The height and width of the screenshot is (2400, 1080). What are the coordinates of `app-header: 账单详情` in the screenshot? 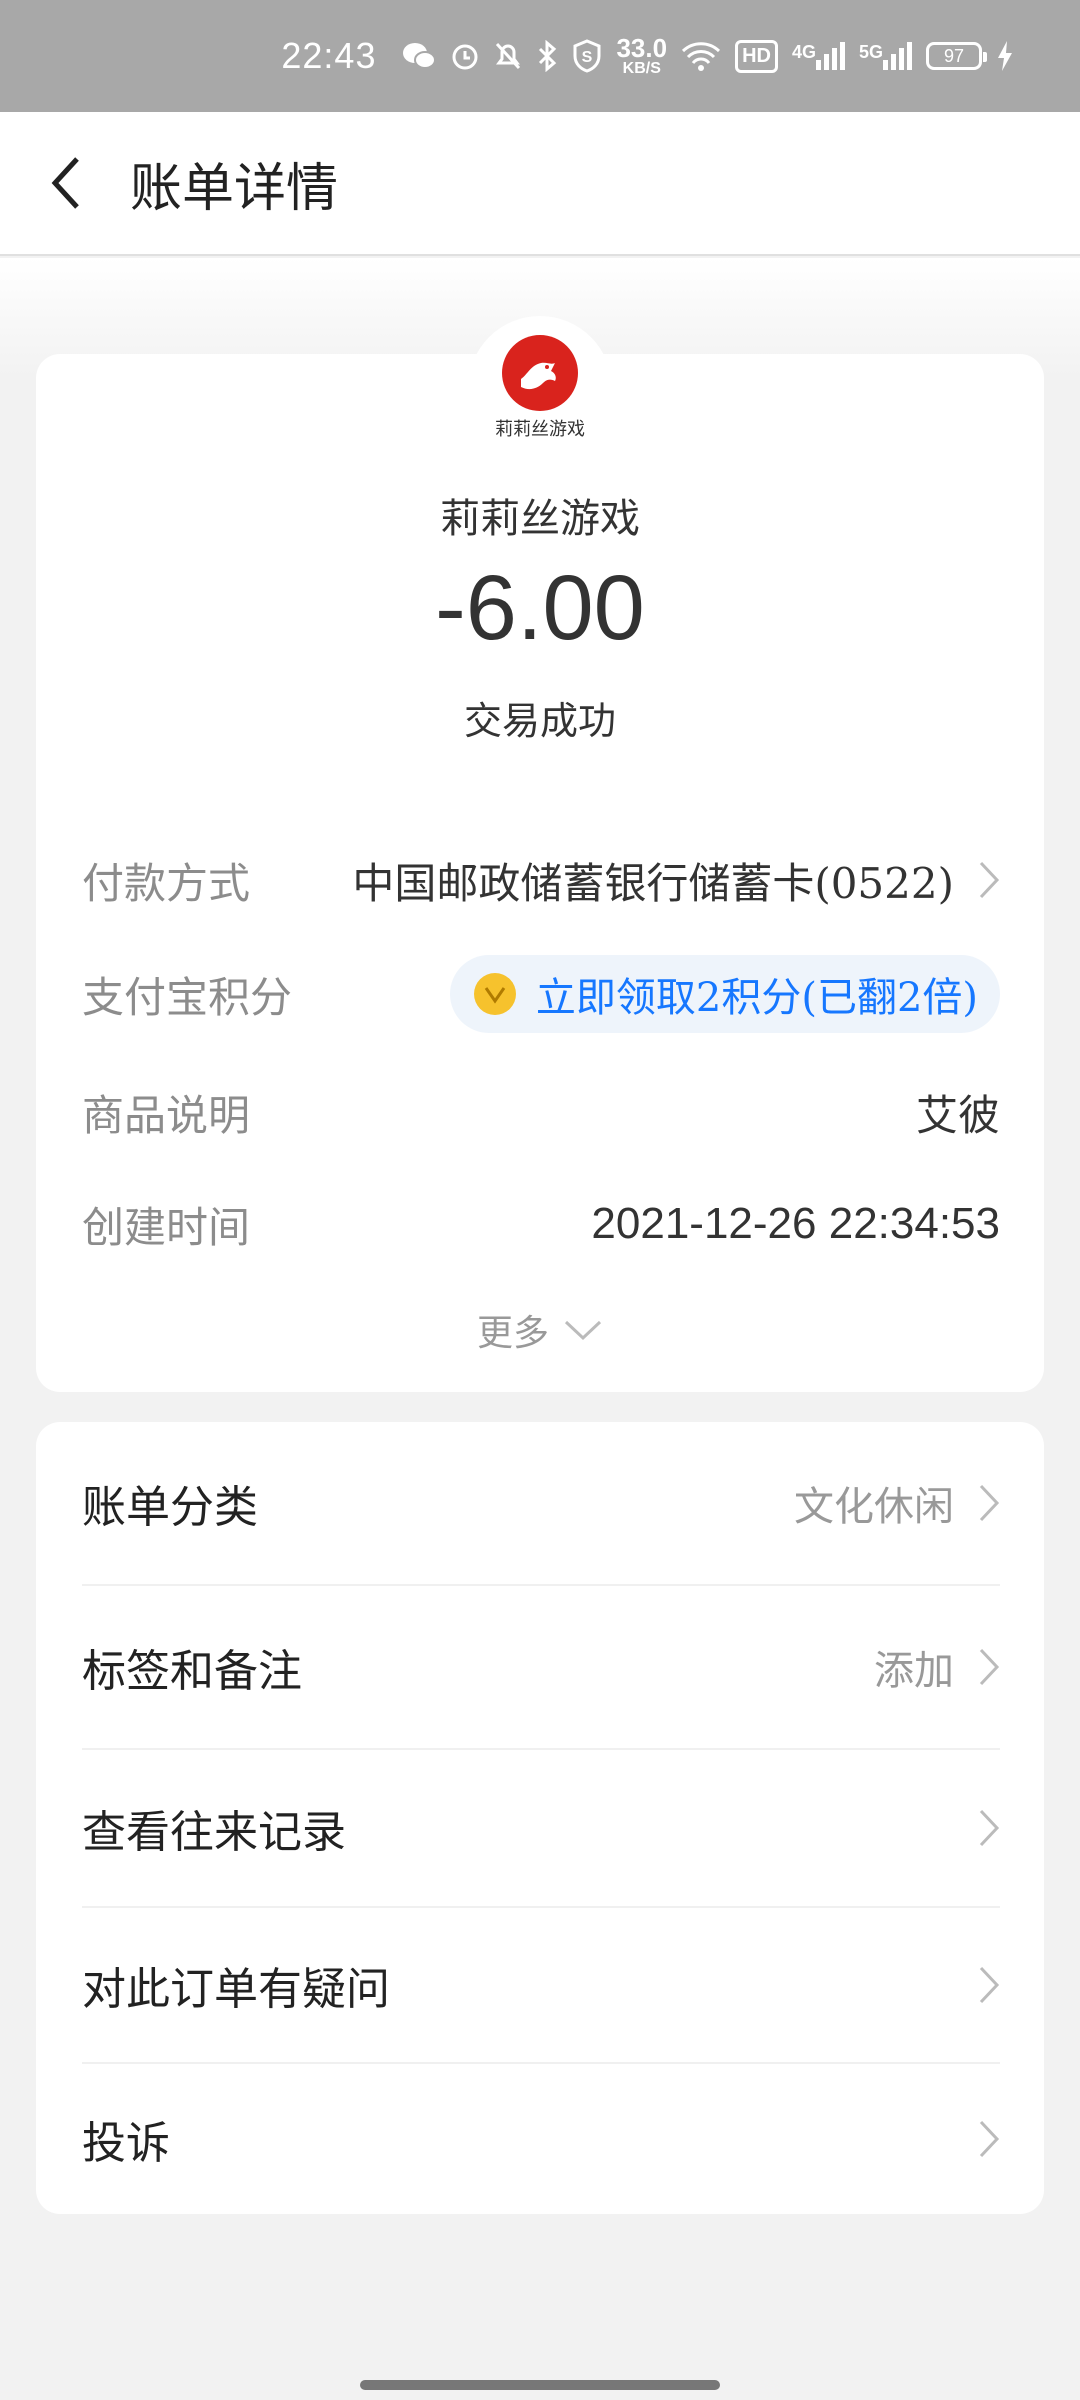 It's located at (540, 184).